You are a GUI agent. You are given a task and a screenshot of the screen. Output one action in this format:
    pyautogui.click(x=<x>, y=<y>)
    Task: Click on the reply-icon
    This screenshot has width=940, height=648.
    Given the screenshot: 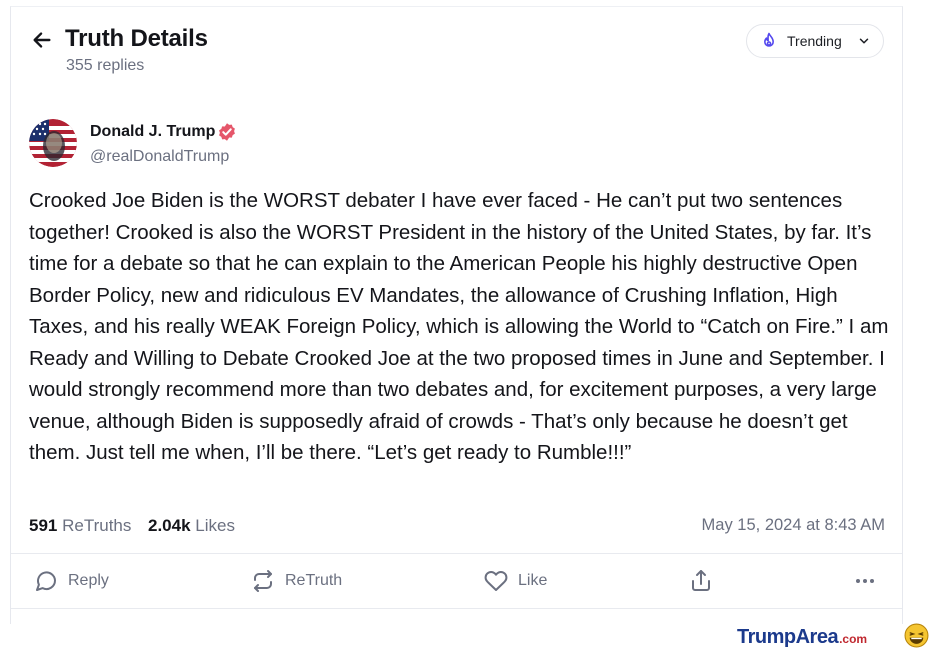 What is the action you would take?
    pyautogui.click(x=46, y=581)
    